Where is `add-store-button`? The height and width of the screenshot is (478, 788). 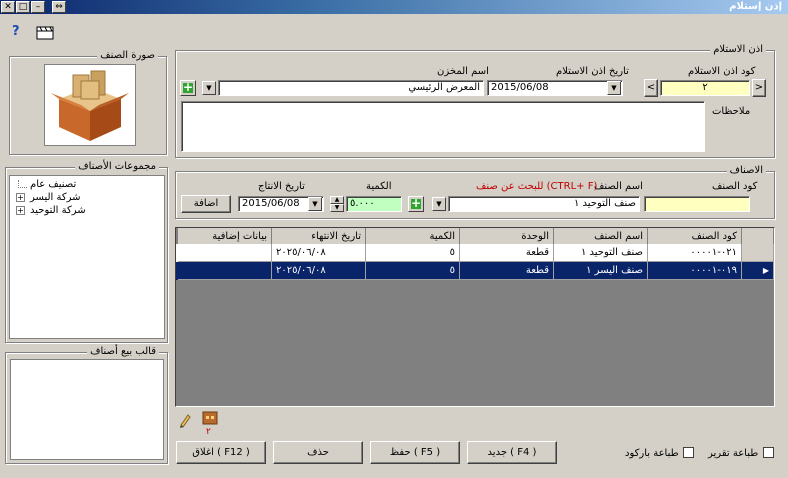 add-store-button is located at coordinates (188, 88).